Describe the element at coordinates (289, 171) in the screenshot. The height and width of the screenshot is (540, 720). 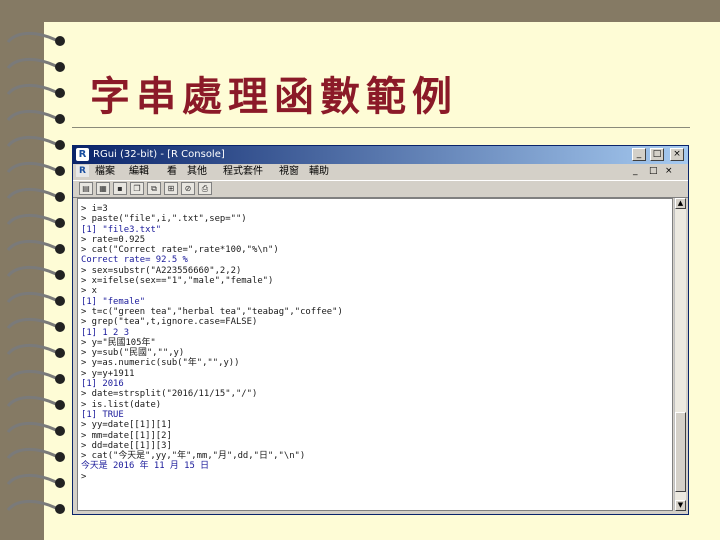
I see `menu-windows: 視窗` at that location.